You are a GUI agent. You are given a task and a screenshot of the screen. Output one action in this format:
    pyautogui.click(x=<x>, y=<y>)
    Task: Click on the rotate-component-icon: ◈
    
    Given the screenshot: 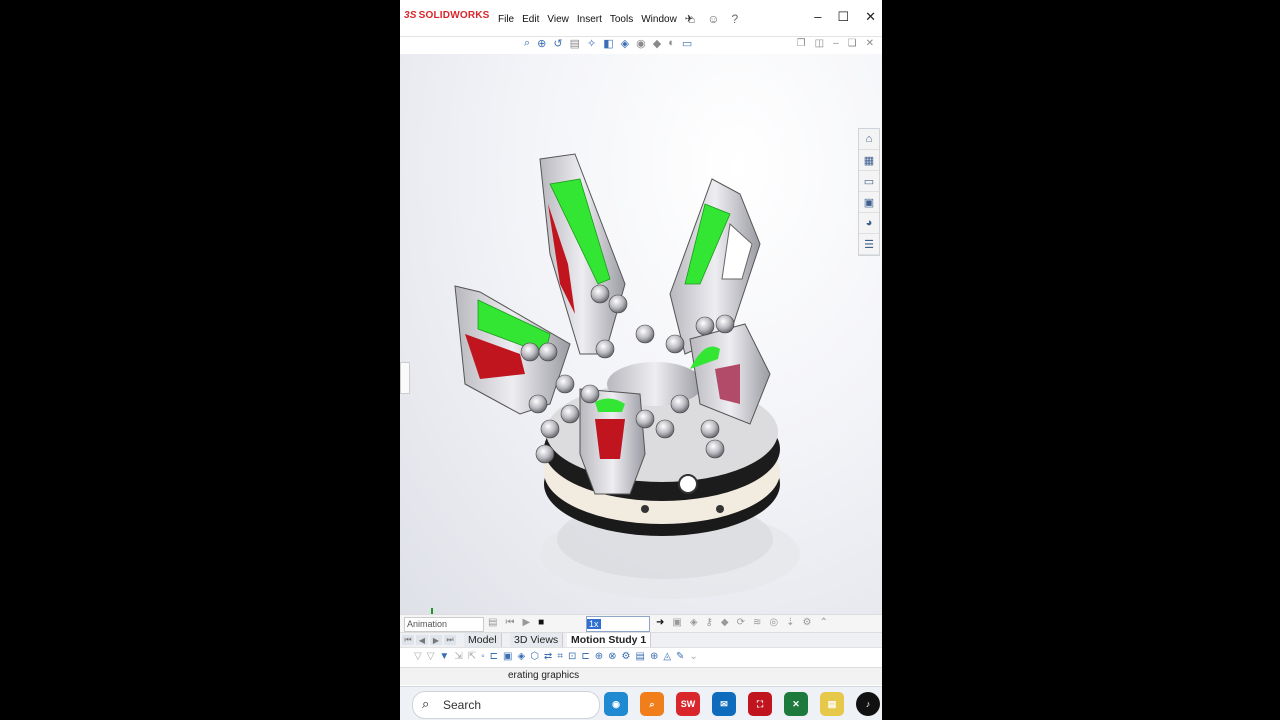 What is the action you would take?
    pyautogui.click(x=521, y=656)
    